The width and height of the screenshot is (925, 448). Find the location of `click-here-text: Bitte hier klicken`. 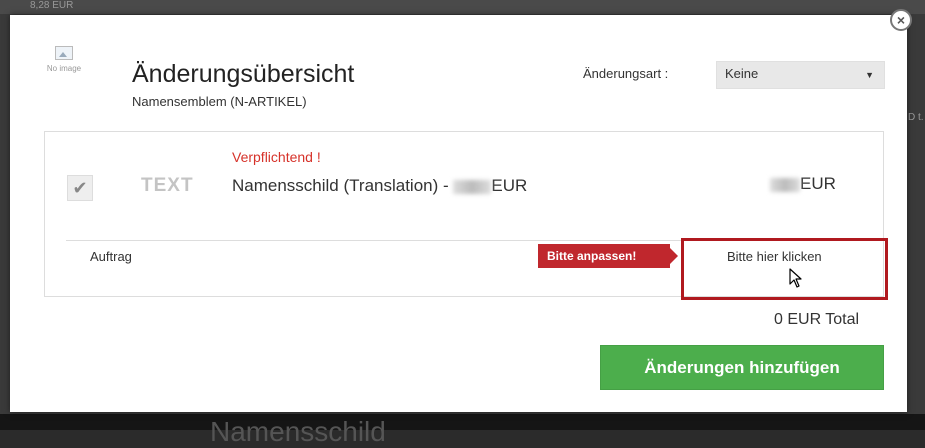

click-here-text: Bitte hier klicken is located at coordinates (774, 256).